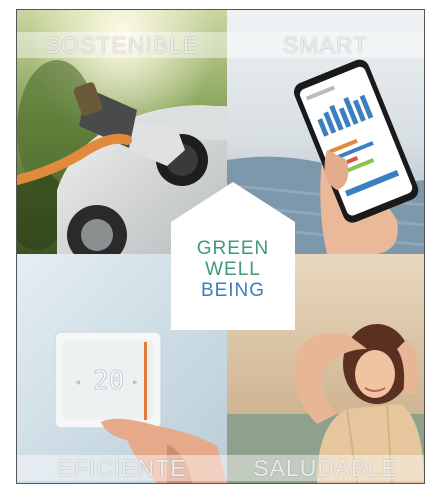 The width and height of the screenshot is (436, 488). I want to click on badge-text: GREEN WELL BEING, so click(233, 269).